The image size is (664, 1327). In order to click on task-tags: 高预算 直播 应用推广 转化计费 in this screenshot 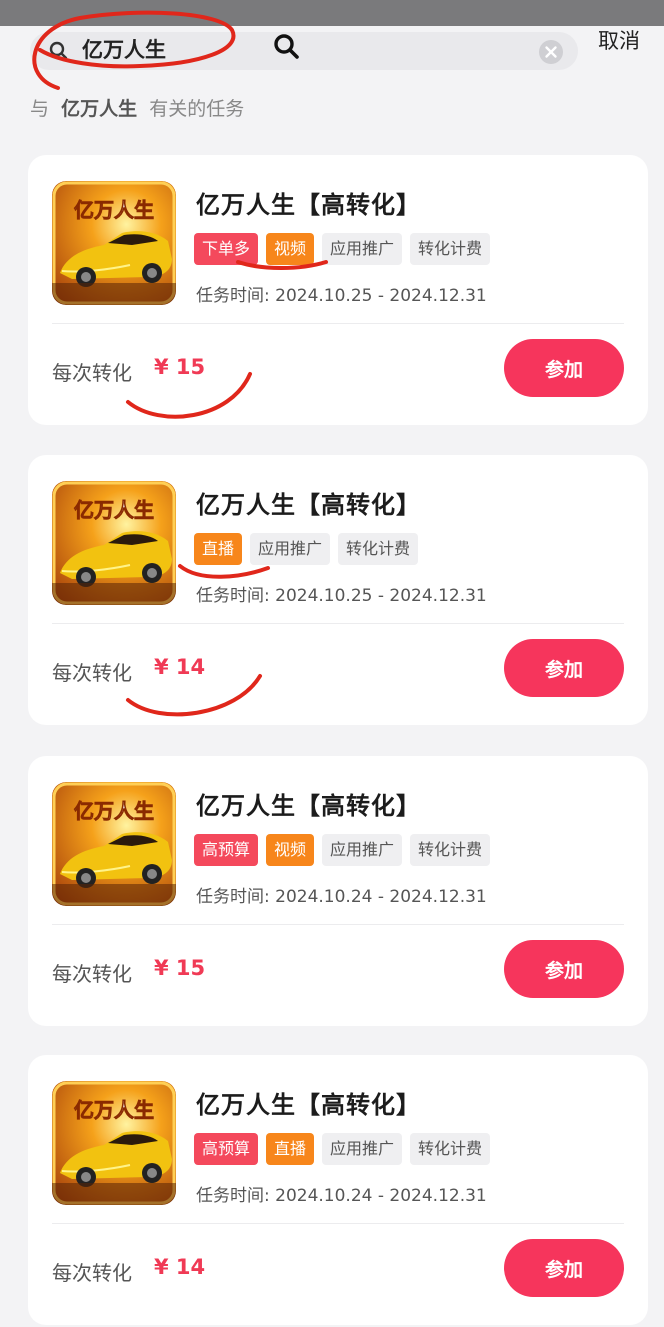, I will do `click(342, 1149)`.